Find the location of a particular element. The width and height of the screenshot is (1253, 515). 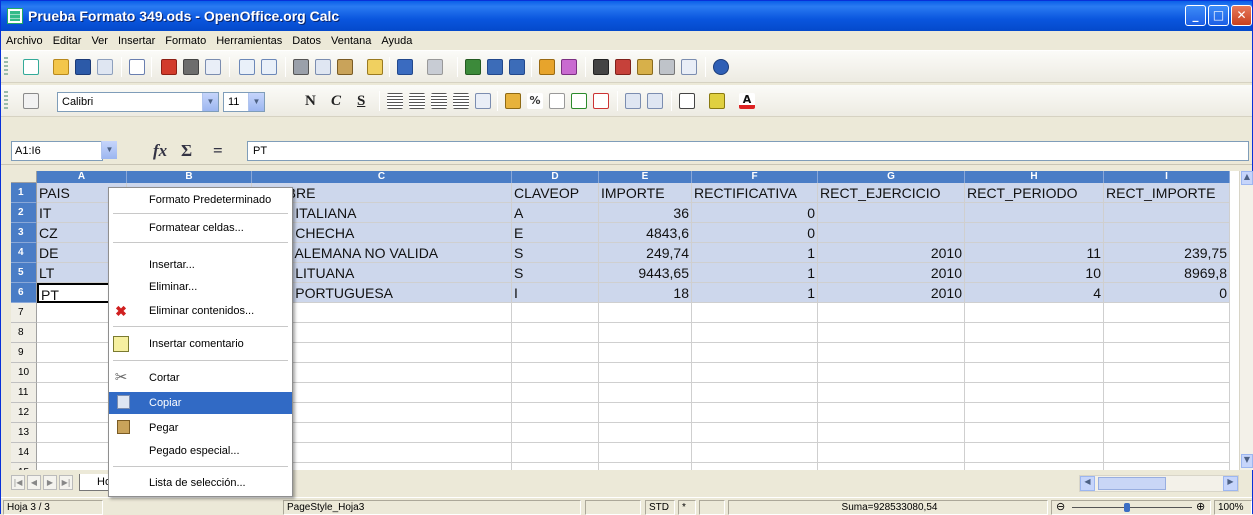

align-center-icon is located at coordinates (417, 101).